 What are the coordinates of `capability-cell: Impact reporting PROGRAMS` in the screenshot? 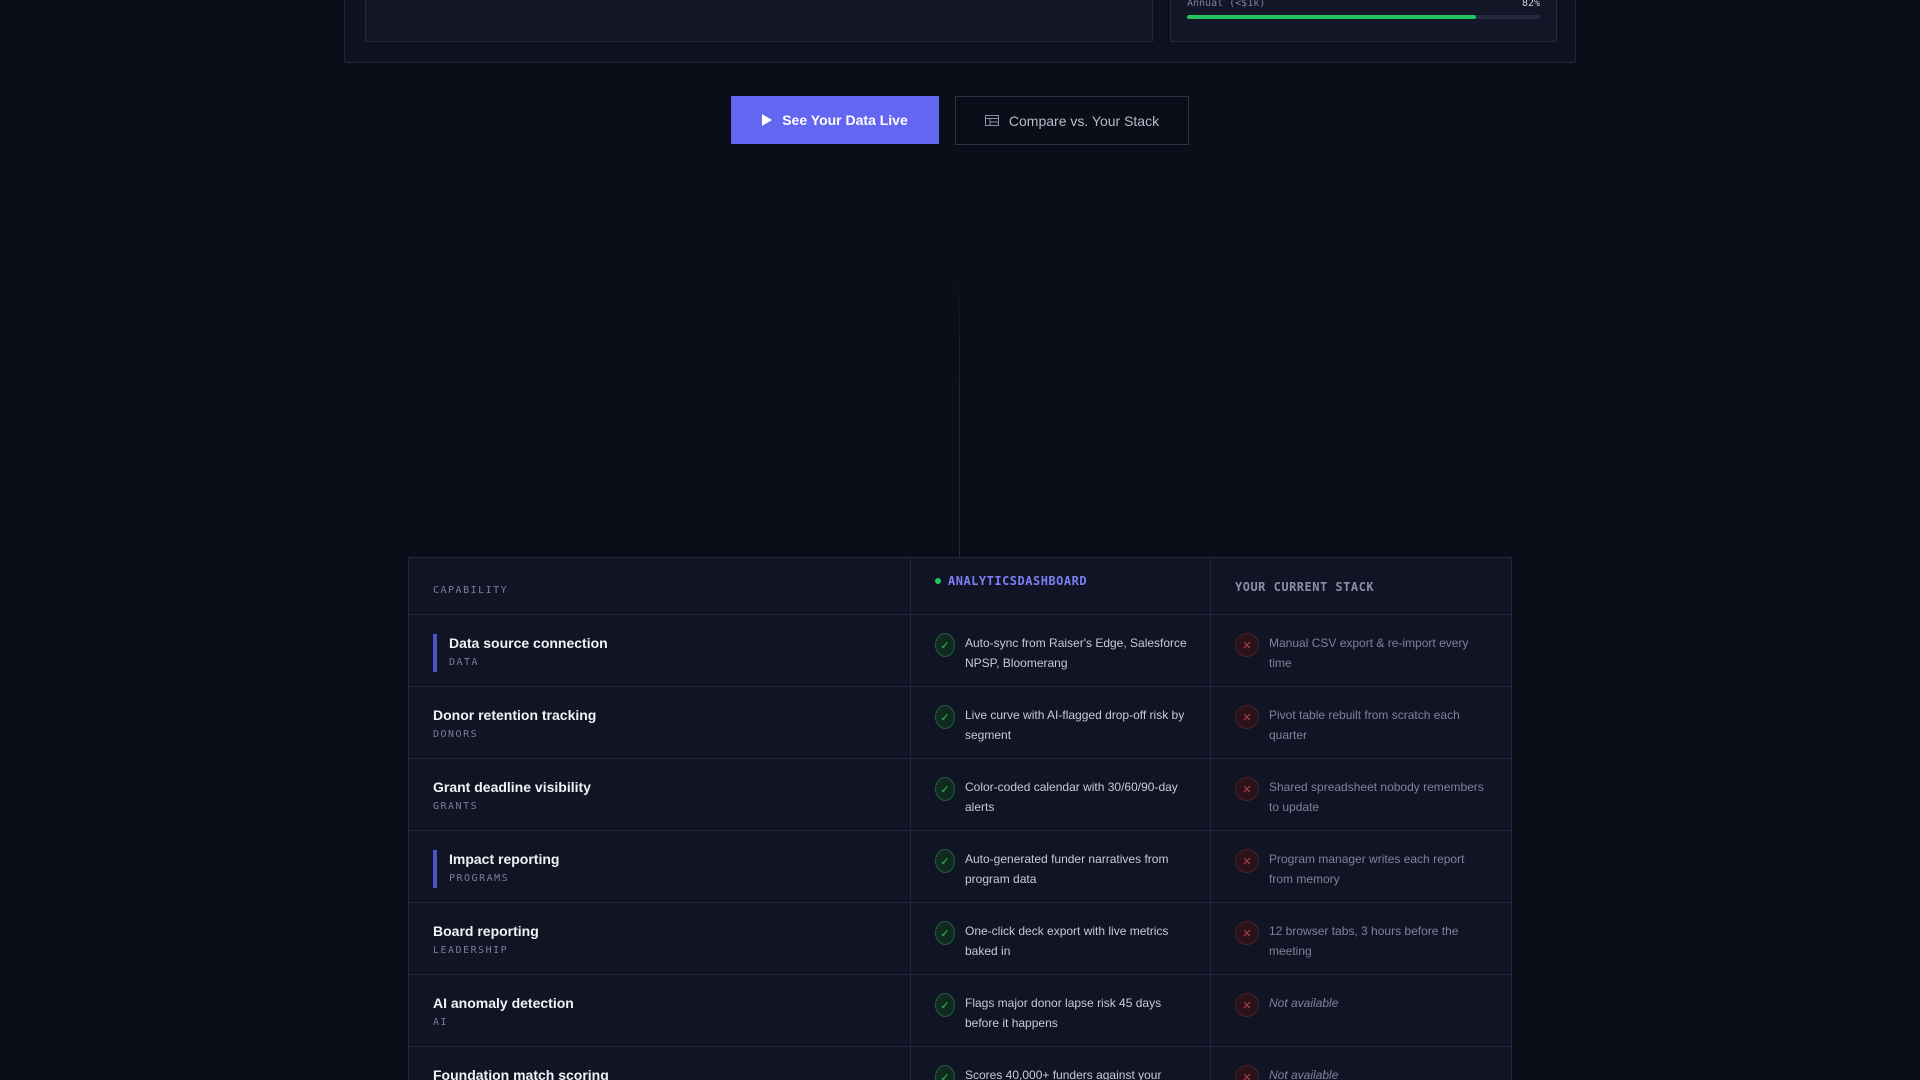 It's located at (660, 866).